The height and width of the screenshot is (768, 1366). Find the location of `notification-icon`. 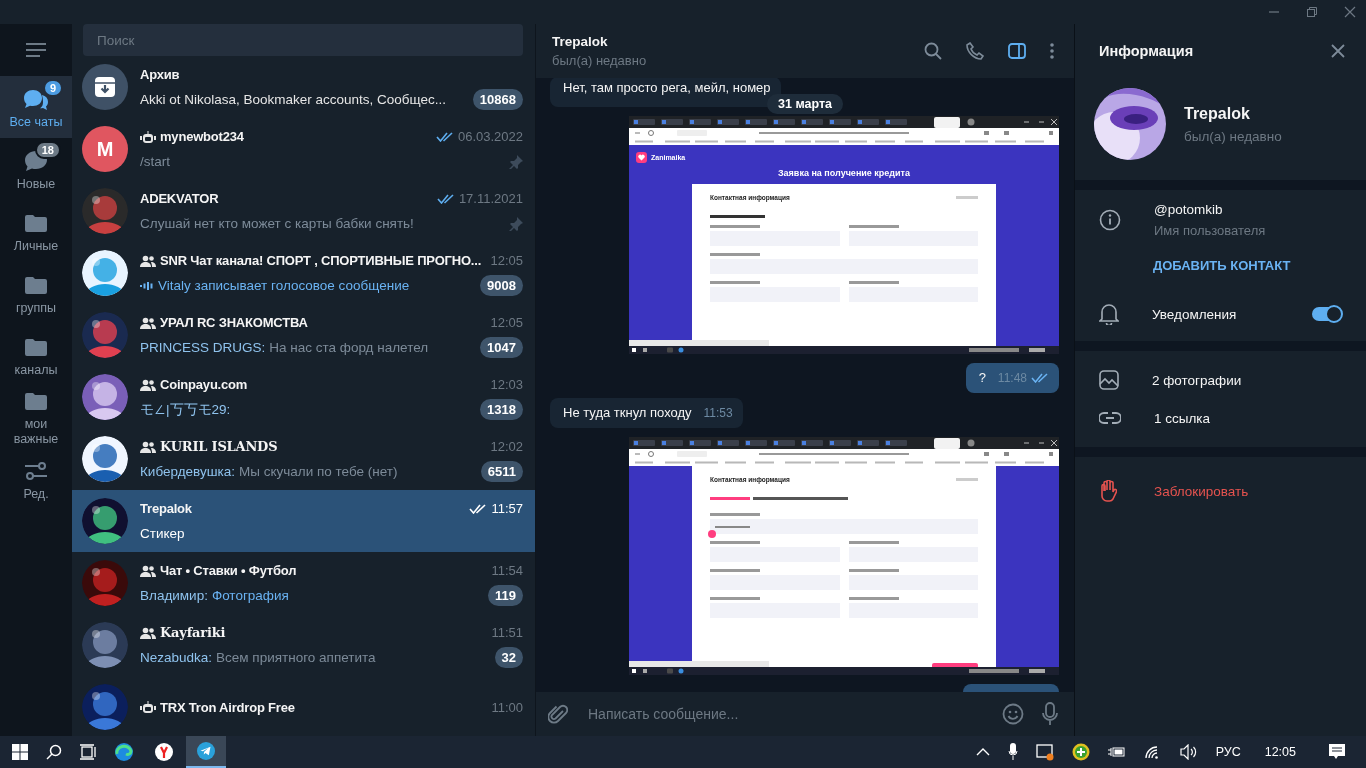

notification-icon is located at coordinates (1337, 752).